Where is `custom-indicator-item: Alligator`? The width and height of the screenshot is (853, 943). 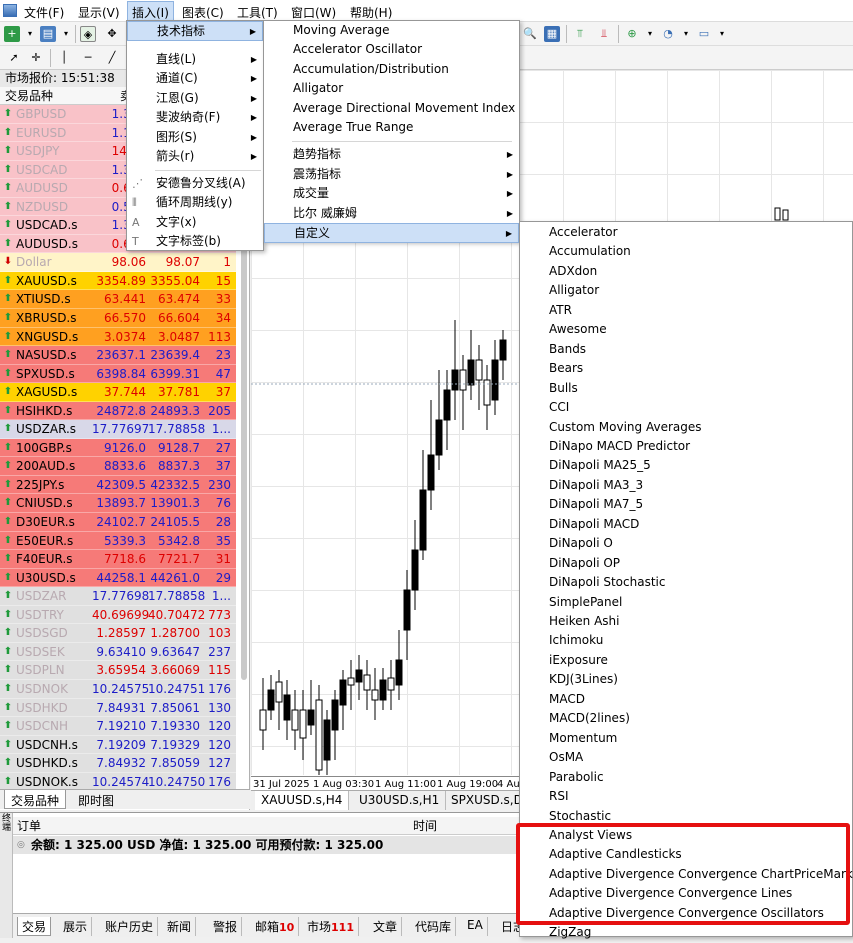 custom-indicator-item: Alligator is located at coordinates (686, 291).